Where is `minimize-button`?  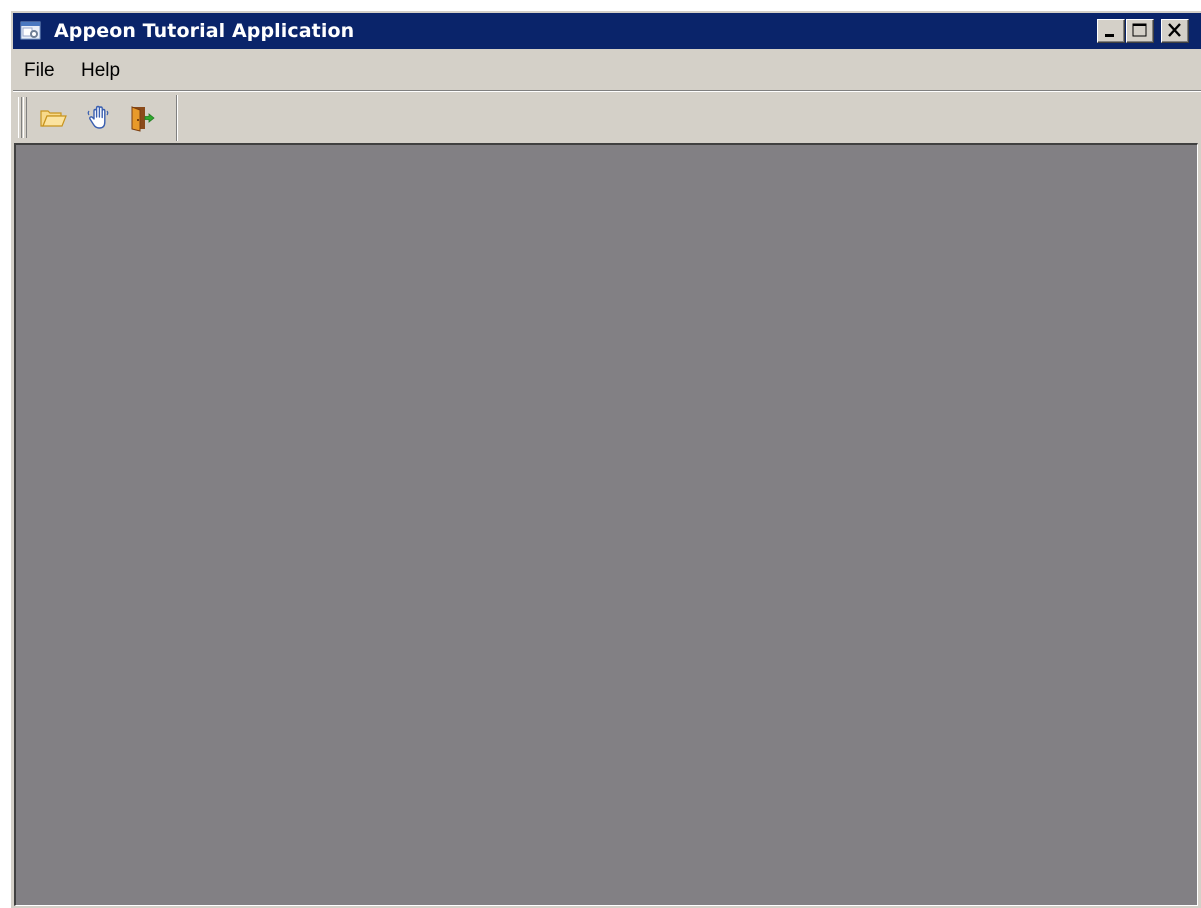
minimize-button is located at coordinates (1111, 31).